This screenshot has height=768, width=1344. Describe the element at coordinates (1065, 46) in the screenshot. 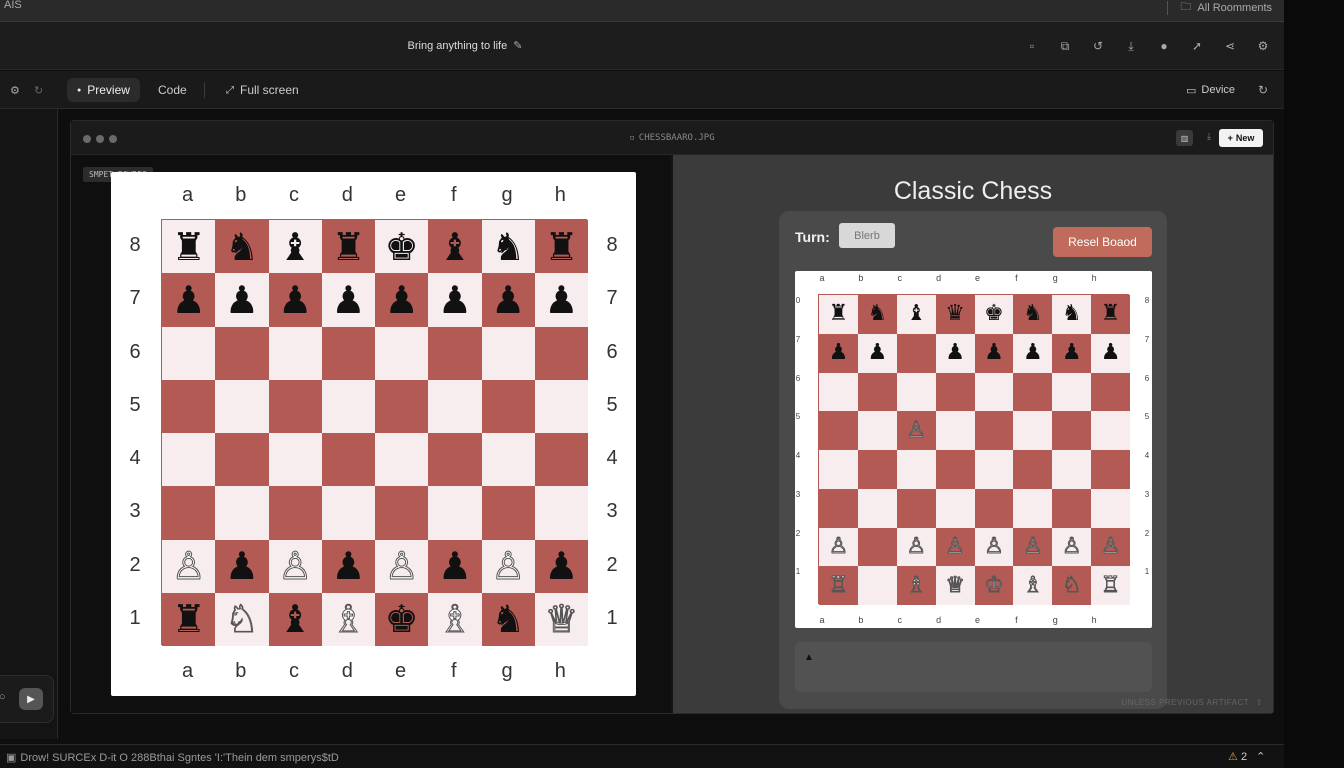

I see `copy-icon: ⧉` at that location.